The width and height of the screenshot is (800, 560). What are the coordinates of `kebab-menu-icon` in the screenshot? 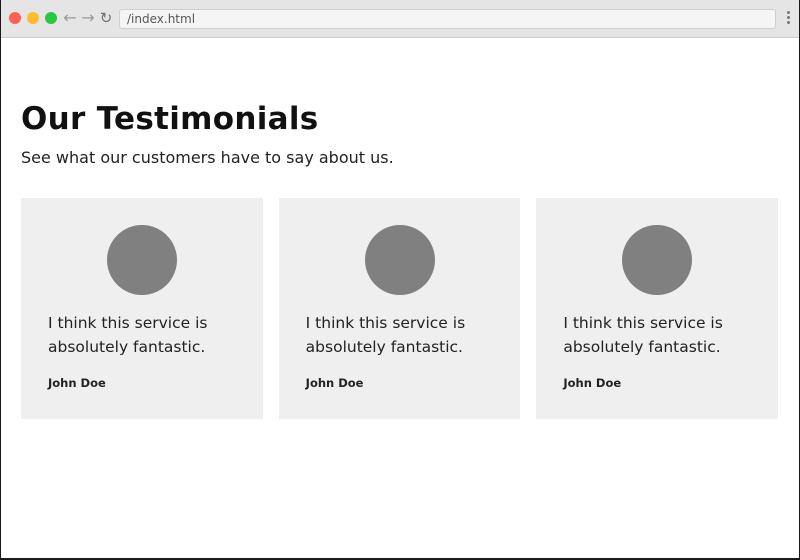 It's located at (788, 19).